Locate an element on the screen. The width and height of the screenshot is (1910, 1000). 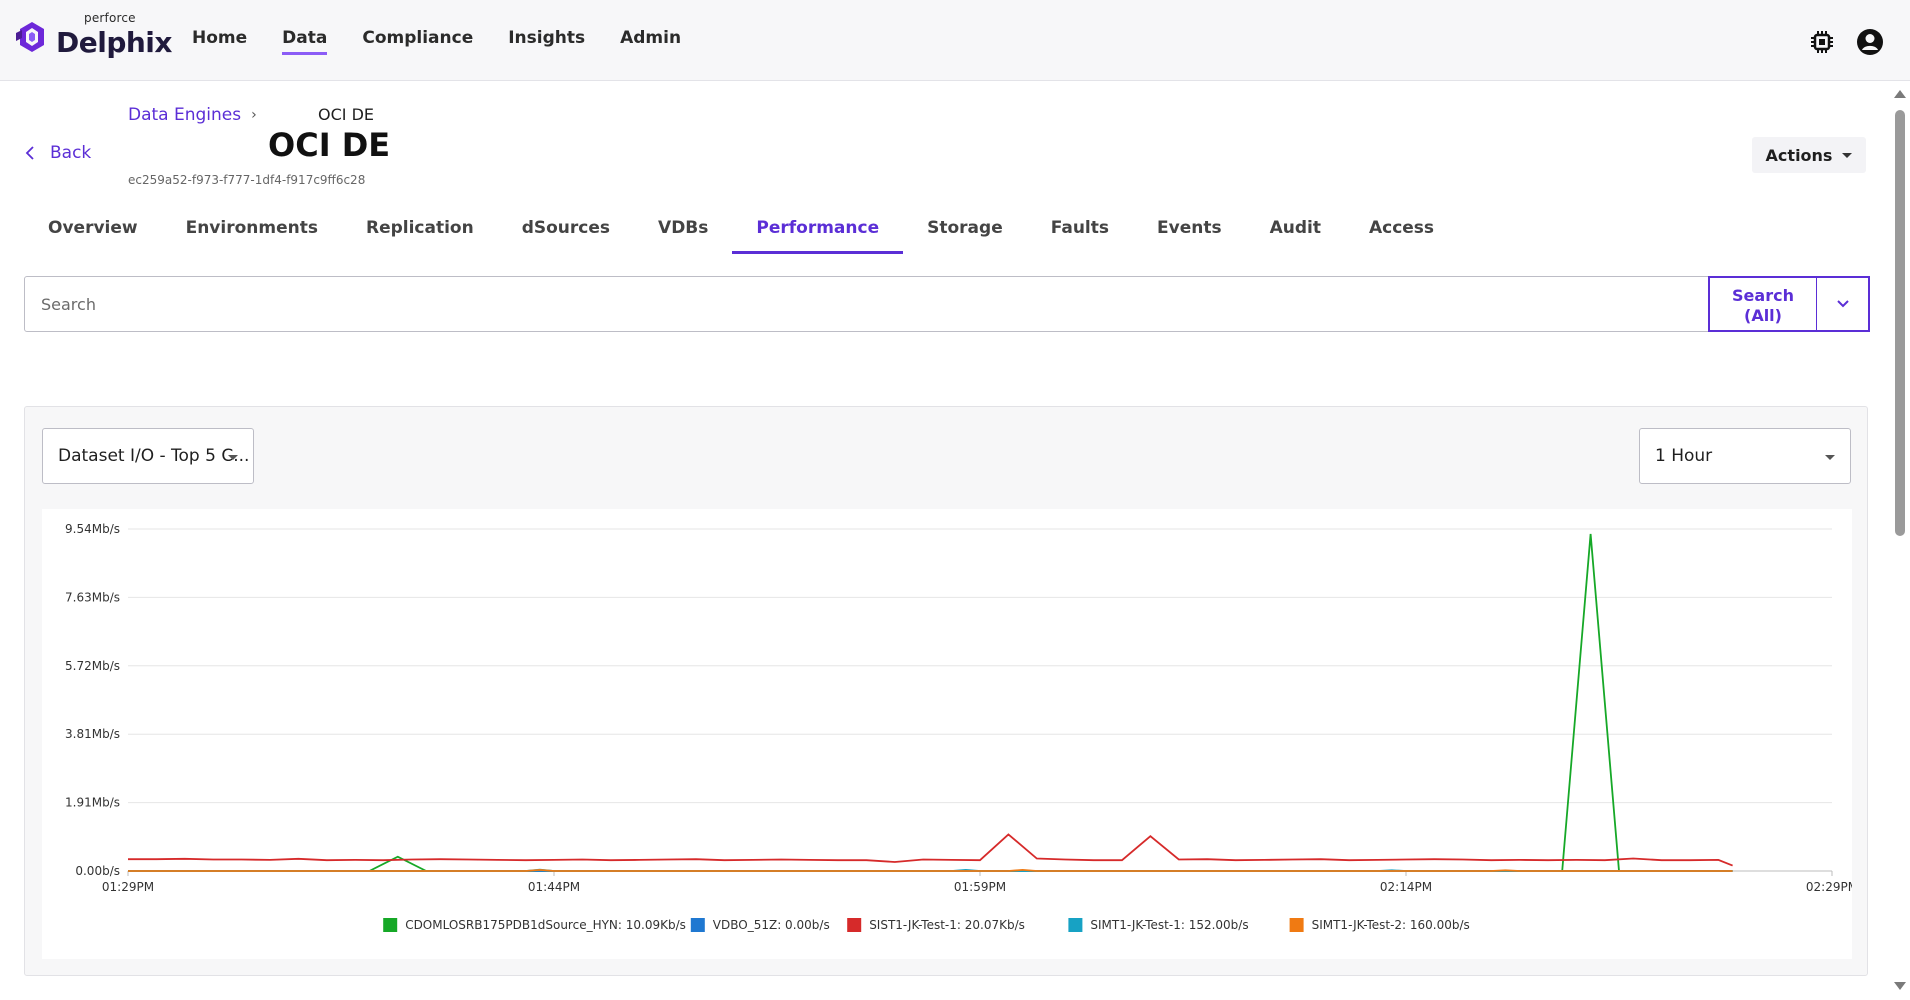
scroll-up-arrow-icon is located at coordinates (1900, 94).